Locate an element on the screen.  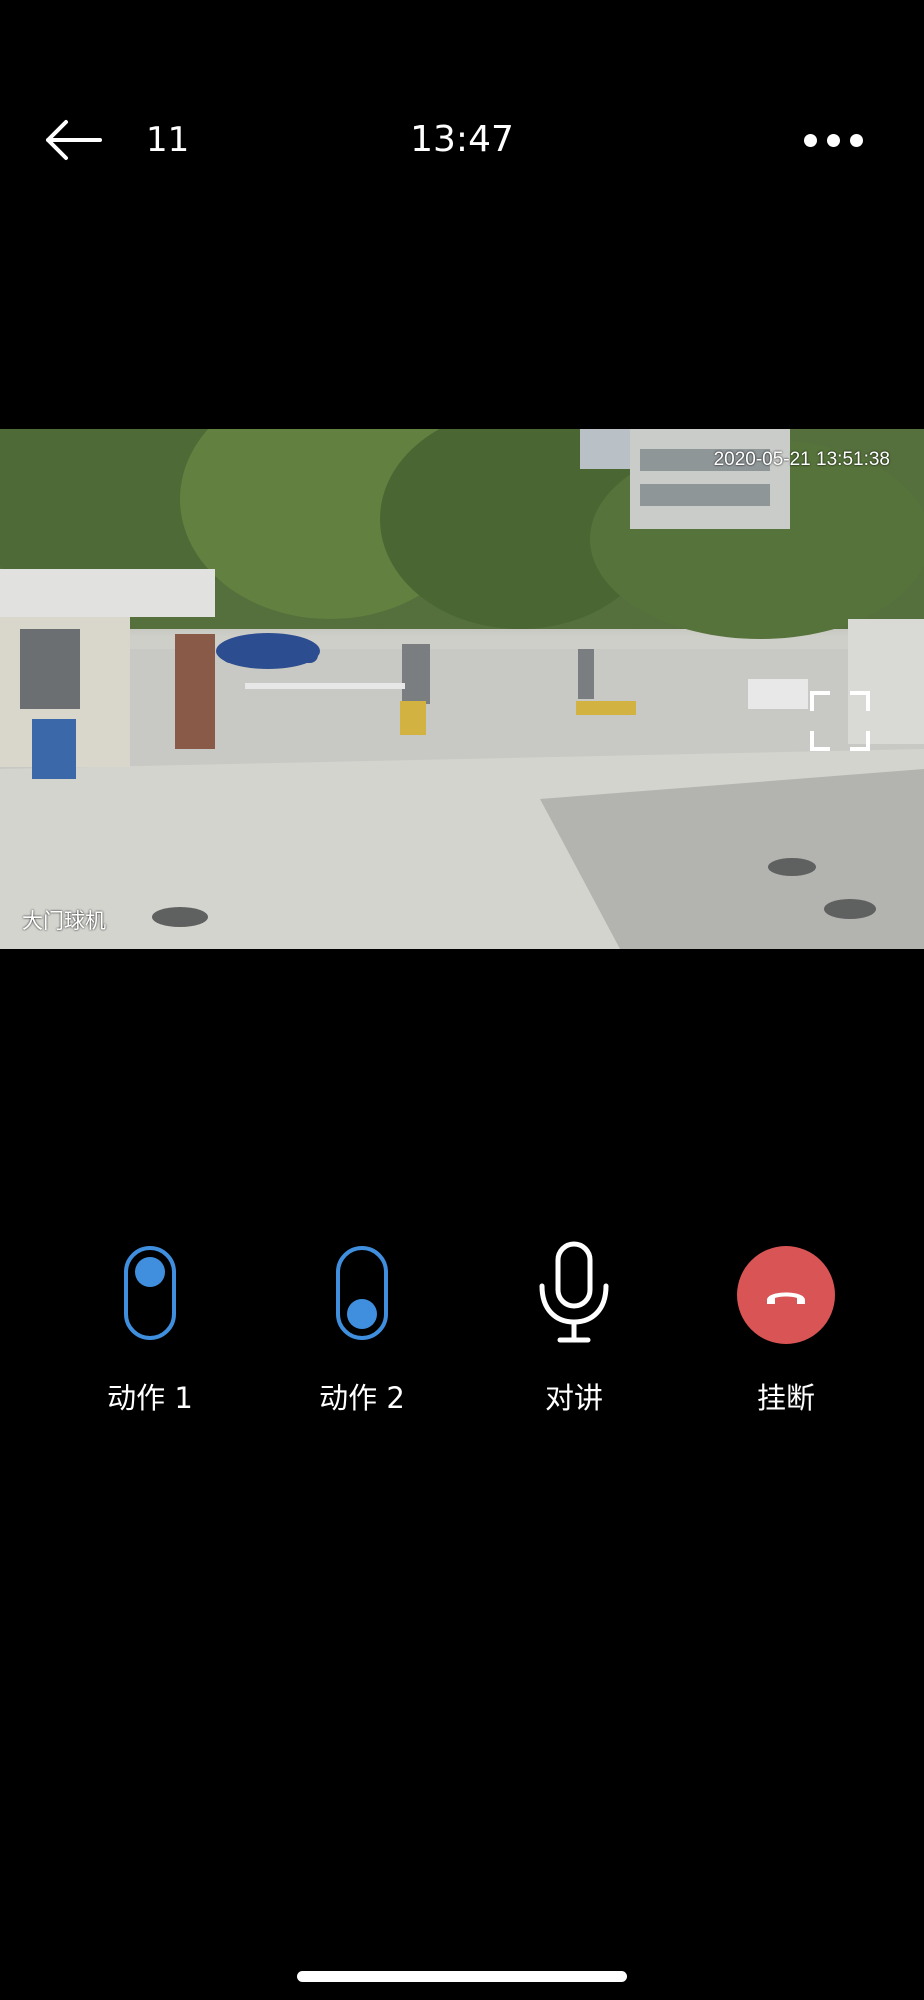
call-controls: 动作 1 动作 2 对讲 挂断 is located at coordinates (462, 1340).